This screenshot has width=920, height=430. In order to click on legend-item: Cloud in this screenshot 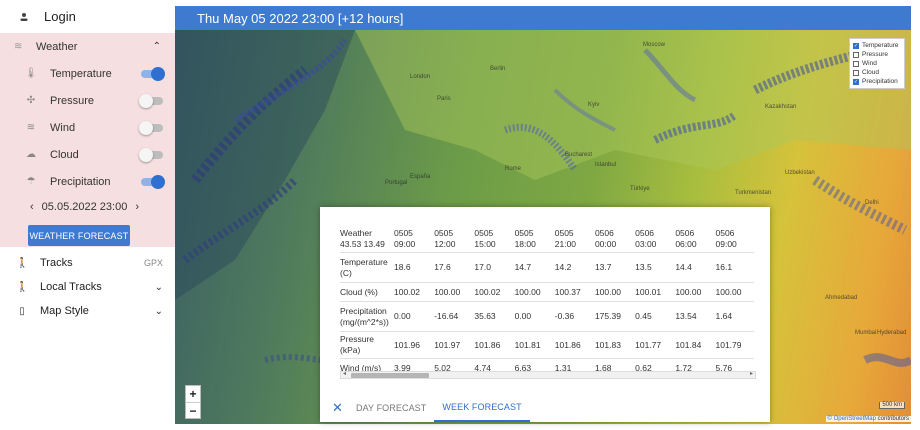, I will do `click(877, 72)`.